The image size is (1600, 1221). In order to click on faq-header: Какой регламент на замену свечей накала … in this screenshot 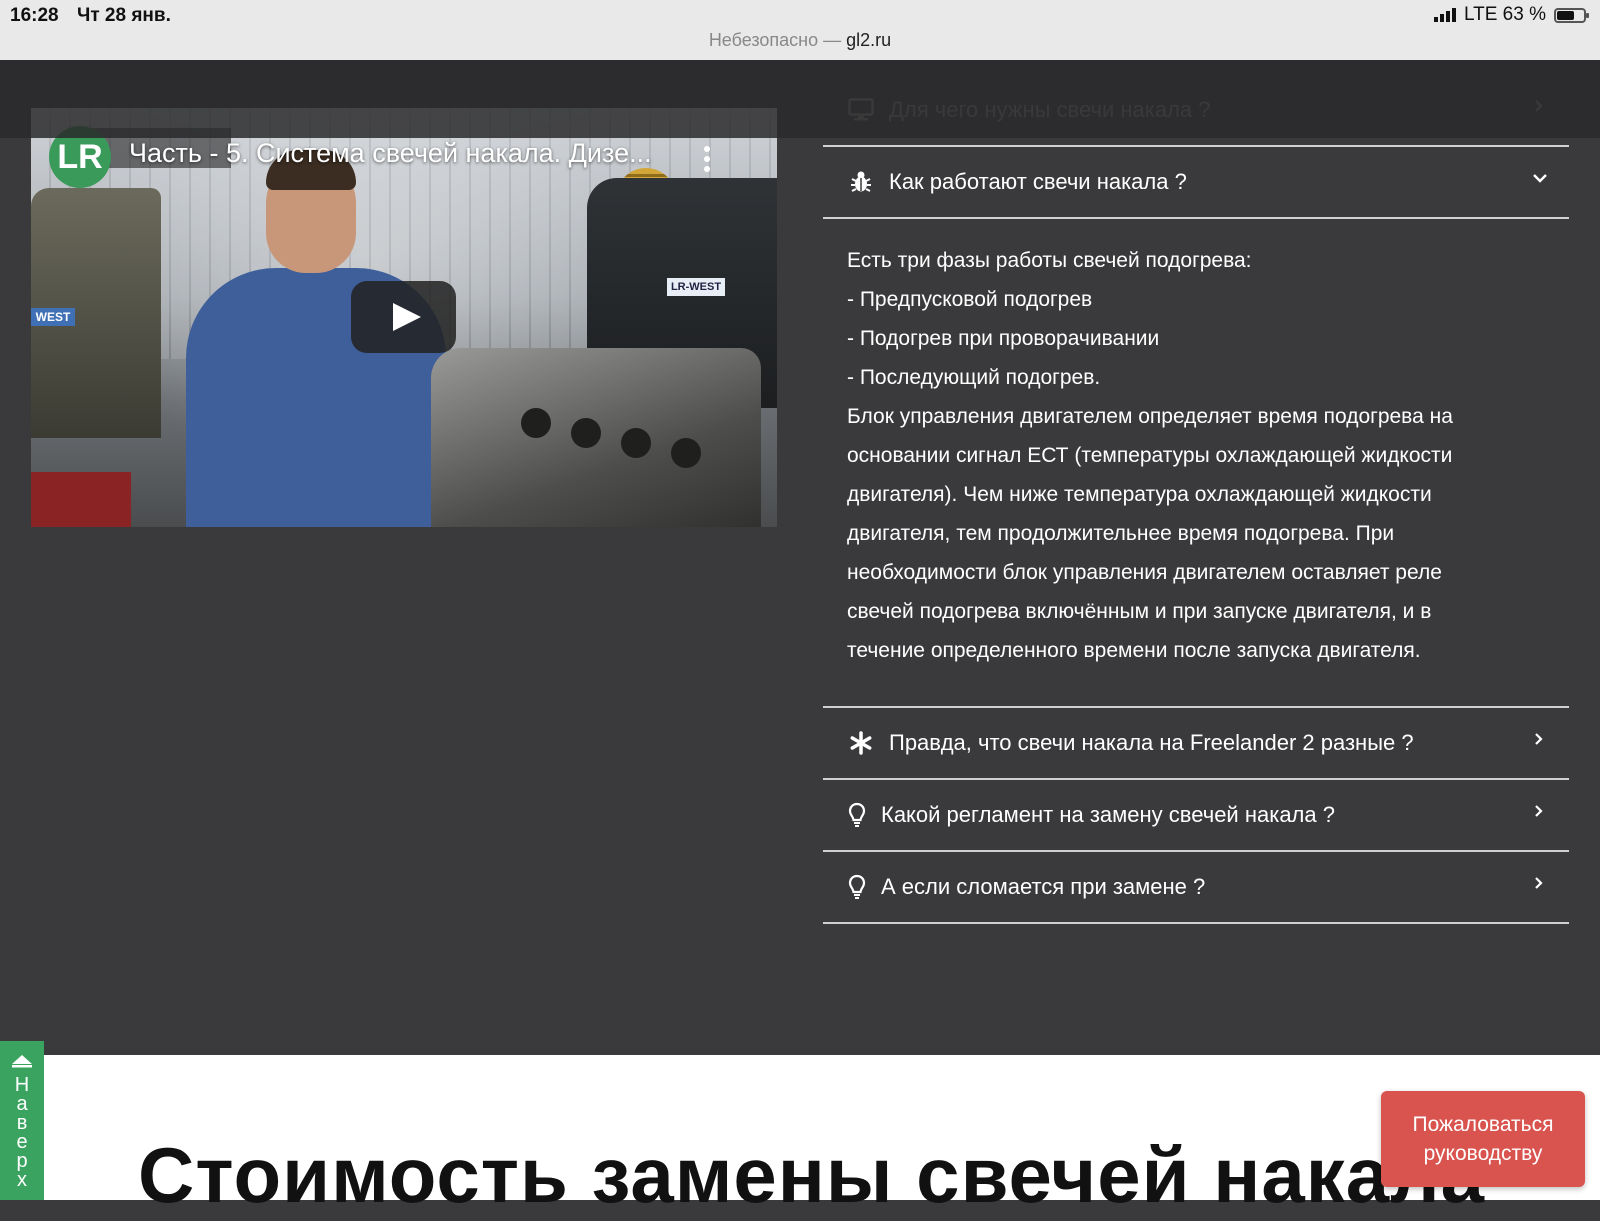, I will do `click(1196, 815)`.